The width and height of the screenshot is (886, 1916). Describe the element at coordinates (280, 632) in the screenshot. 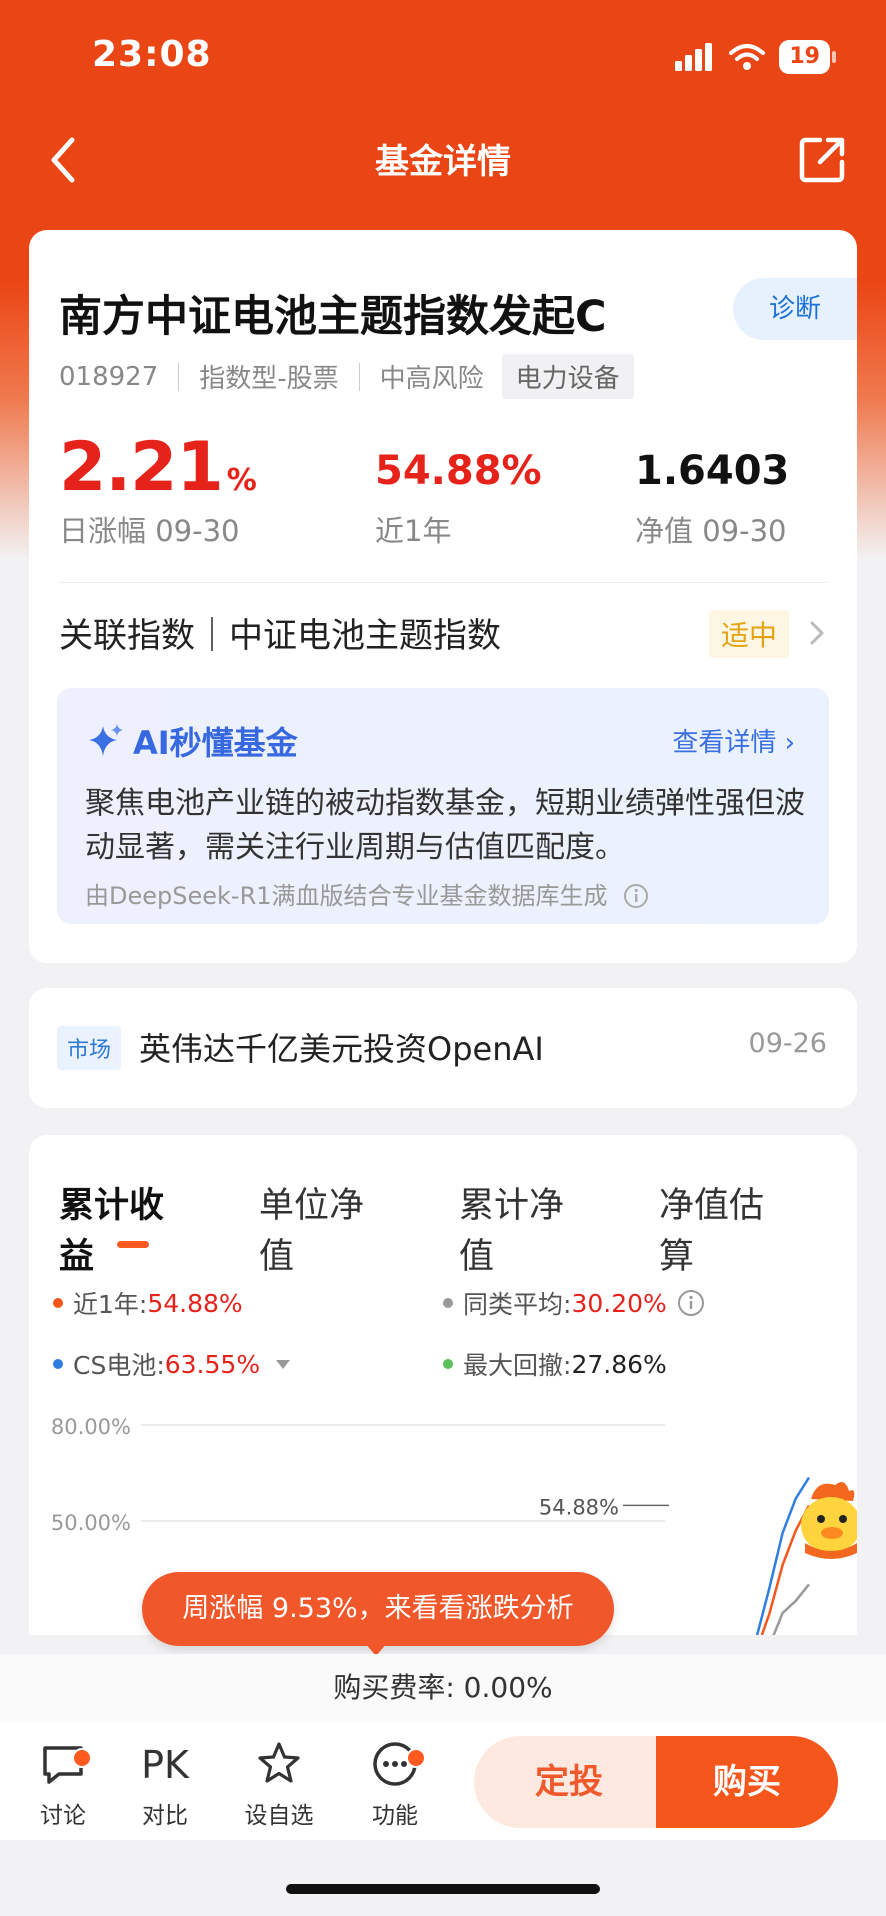

I see `related-index: 关联指数｜中证电池主题指数` at that location.